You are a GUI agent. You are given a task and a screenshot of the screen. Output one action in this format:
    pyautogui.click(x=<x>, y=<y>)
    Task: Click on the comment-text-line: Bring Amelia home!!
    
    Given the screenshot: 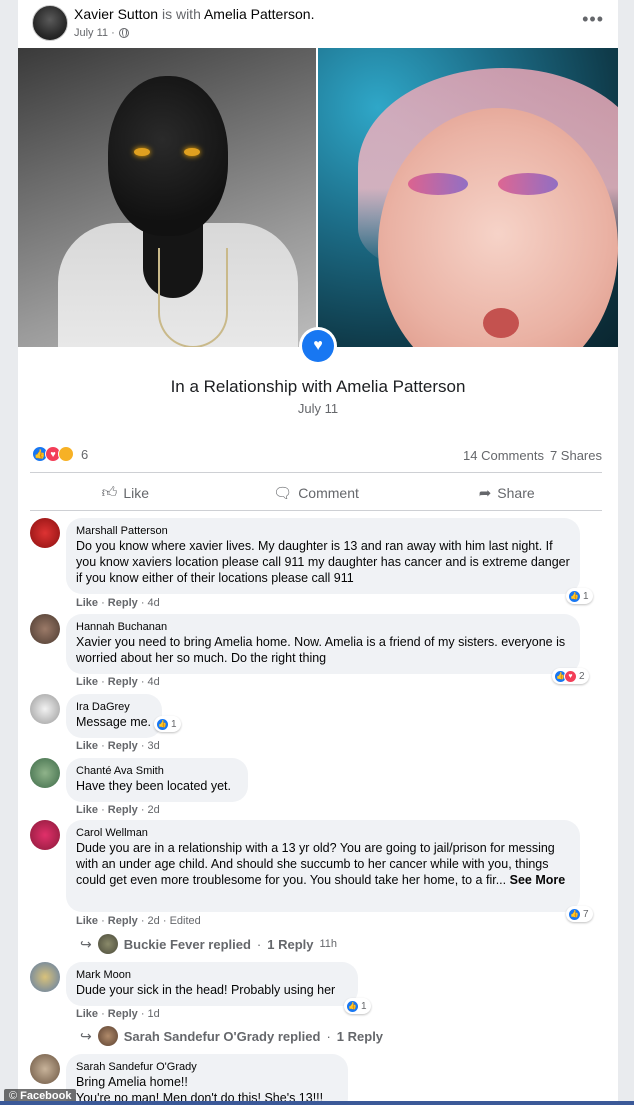 What is the action you would take?
    pyautogui.click(x=132, y=1082)
    